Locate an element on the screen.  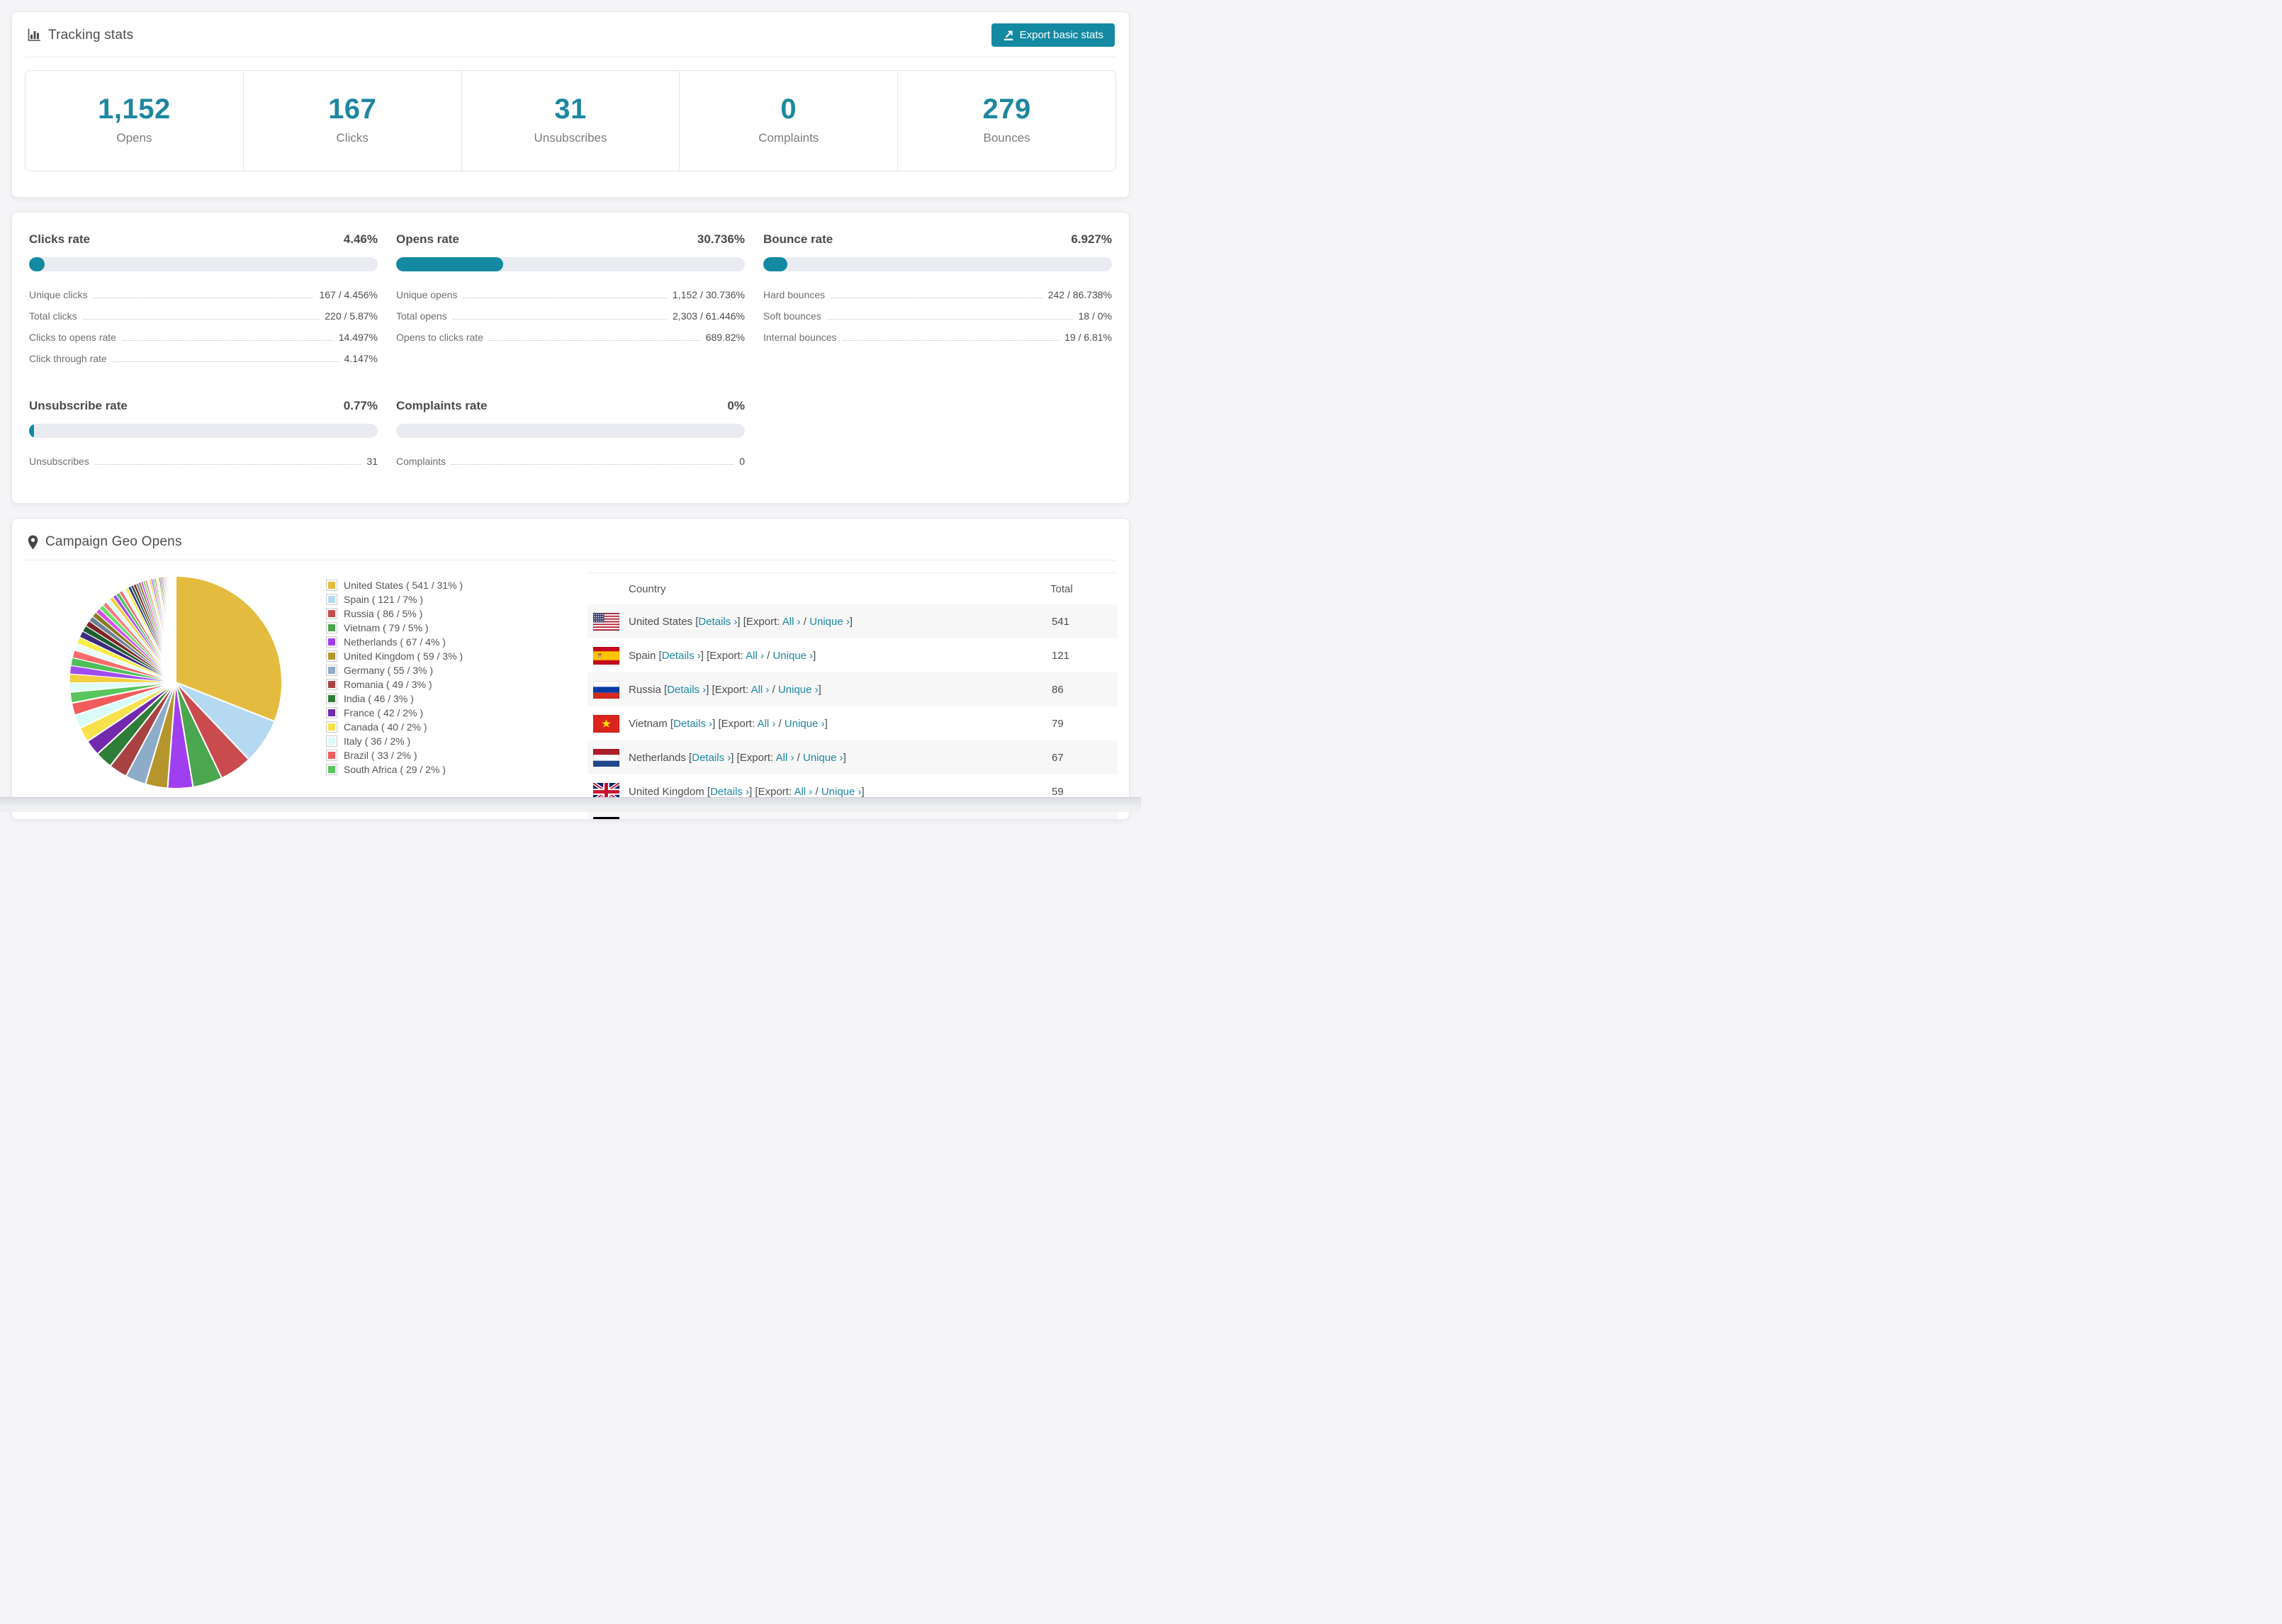
rate-detail-row: Total opens 2,303 / 61.446% is located at coordinates (570, 316).